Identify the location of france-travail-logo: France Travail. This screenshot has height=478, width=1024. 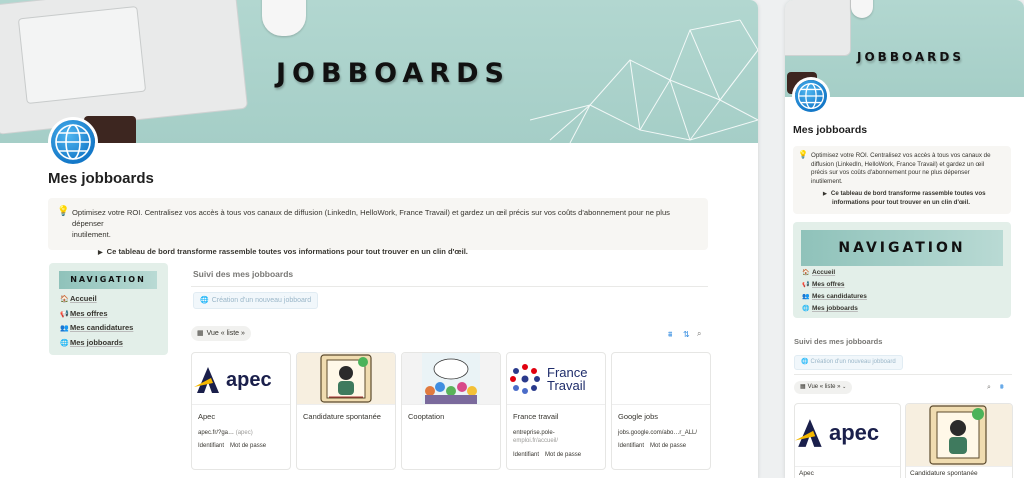
(567, 379).